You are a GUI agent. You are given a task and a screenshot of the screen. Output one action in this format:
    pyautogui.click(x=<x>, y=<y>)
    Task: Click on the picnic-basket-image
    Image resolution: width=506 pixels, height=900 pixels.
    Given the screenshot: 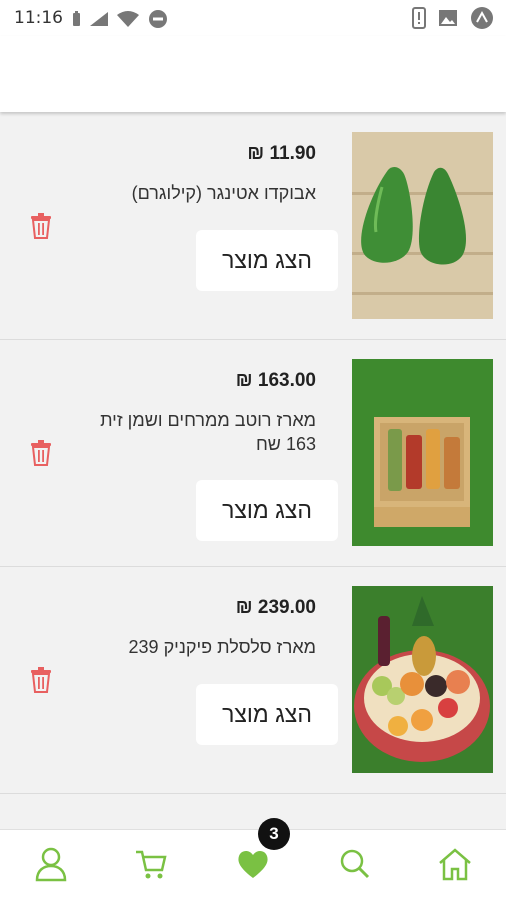 What is the action you would take?
    pyautogui.click(x=422, y=679)
    